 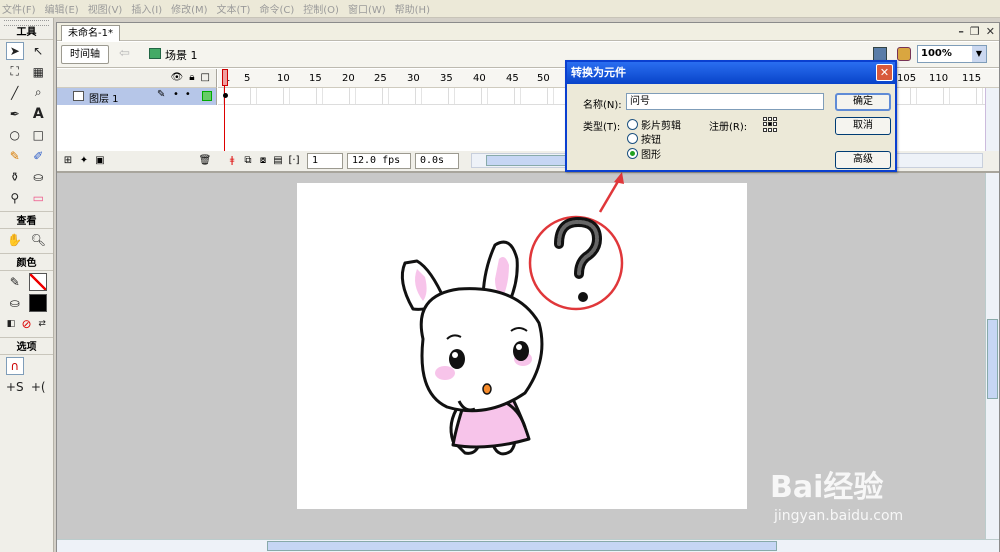 I want to click on eye-icon: 👁︎, so click(x=177, y=77).